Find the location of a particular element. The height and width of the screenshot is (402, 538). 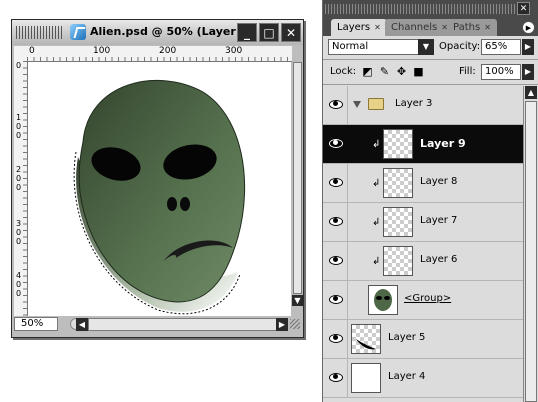

document-vertical-scrollbar: ▼ is located at coordinates (297, 181).